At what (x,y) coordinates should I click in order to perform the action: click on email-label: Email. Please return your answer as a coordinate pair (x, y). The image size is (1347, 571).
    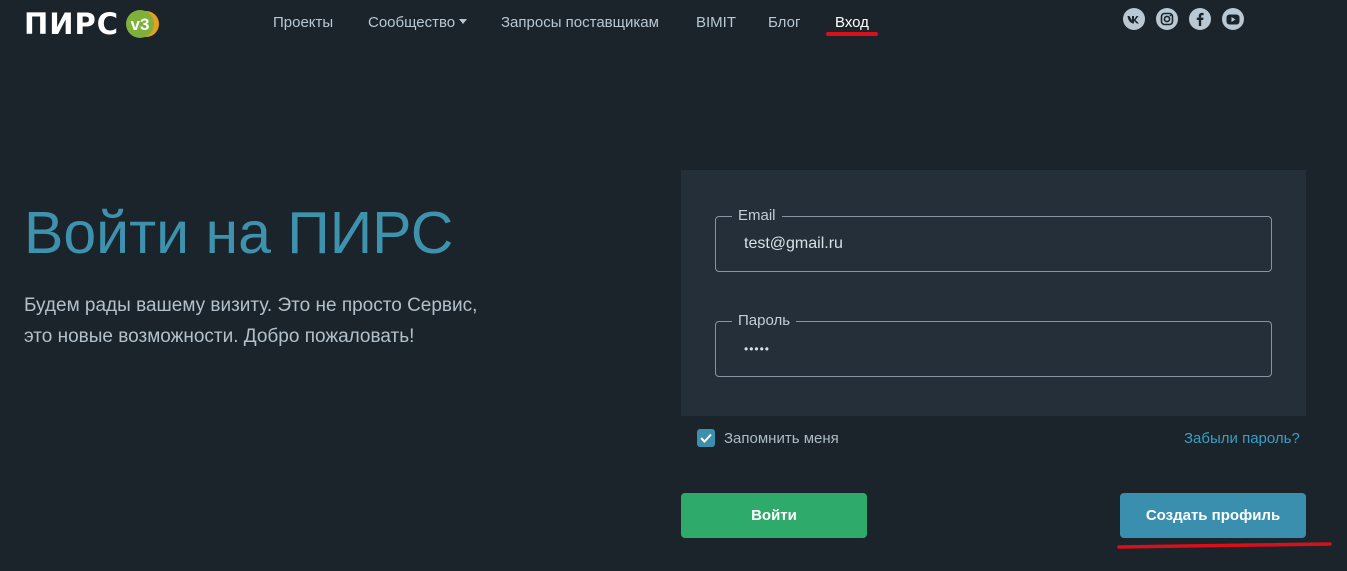
    Looking at the image, I should click on (757, 216).